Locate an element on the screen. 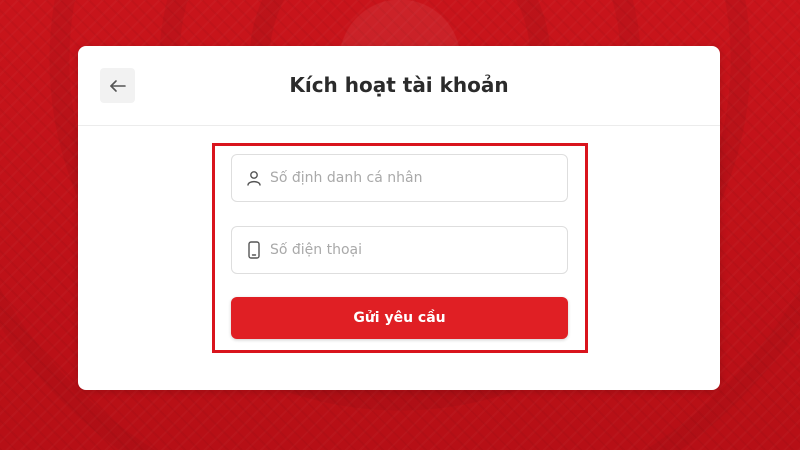  card-header: Kích hoạt tài khoản is located at coordinates (399, 86).